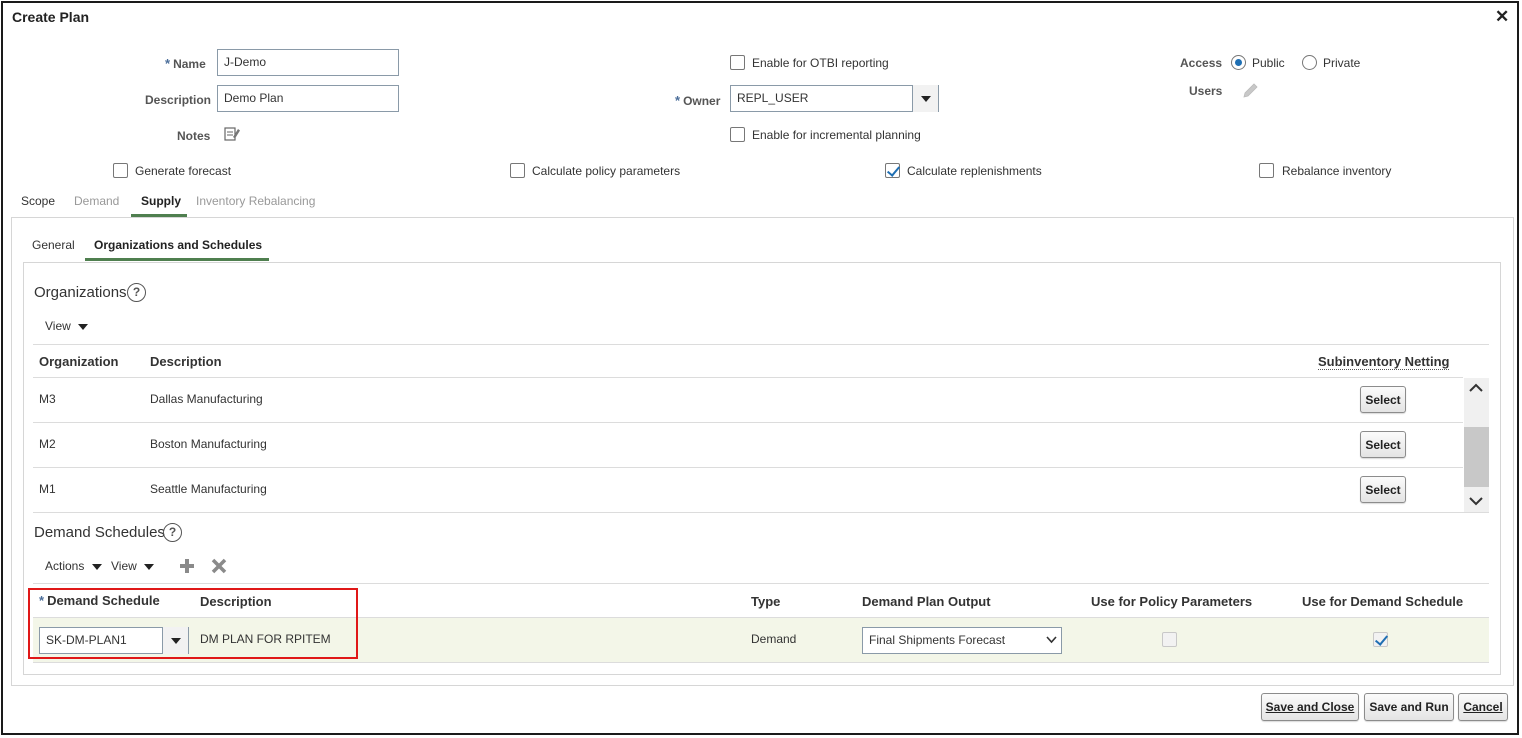 Image resolution: width=1522 pixels, height=738 pixels. I want to click on name-field: J-Demo, so click(308, 62).